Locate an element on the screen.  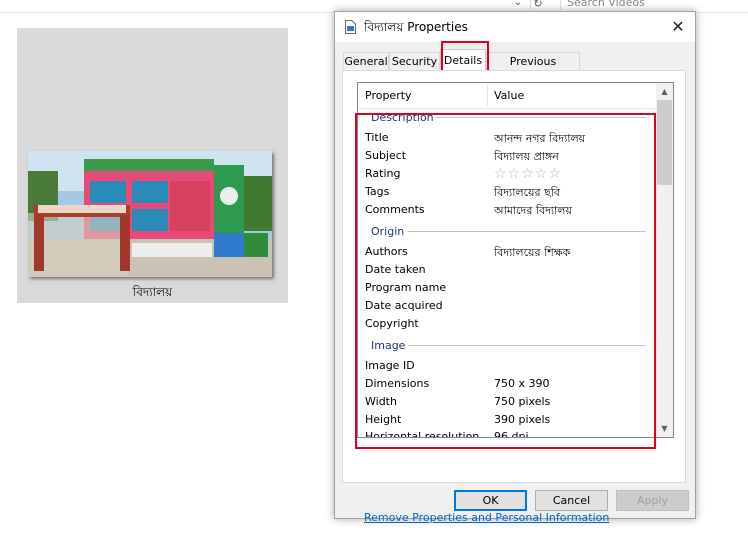
file-icon is located at coordinates (350, 27).